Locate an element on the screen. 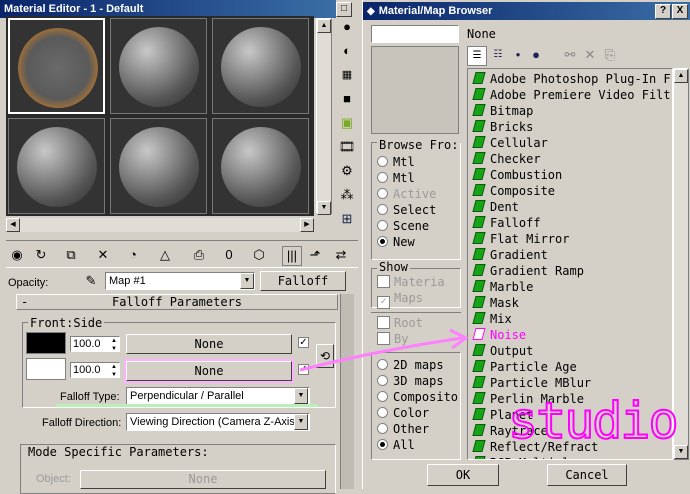 This screenshot has height=494, width=690. reset-map-icon: ✕ is located at coordinates (103, 255).